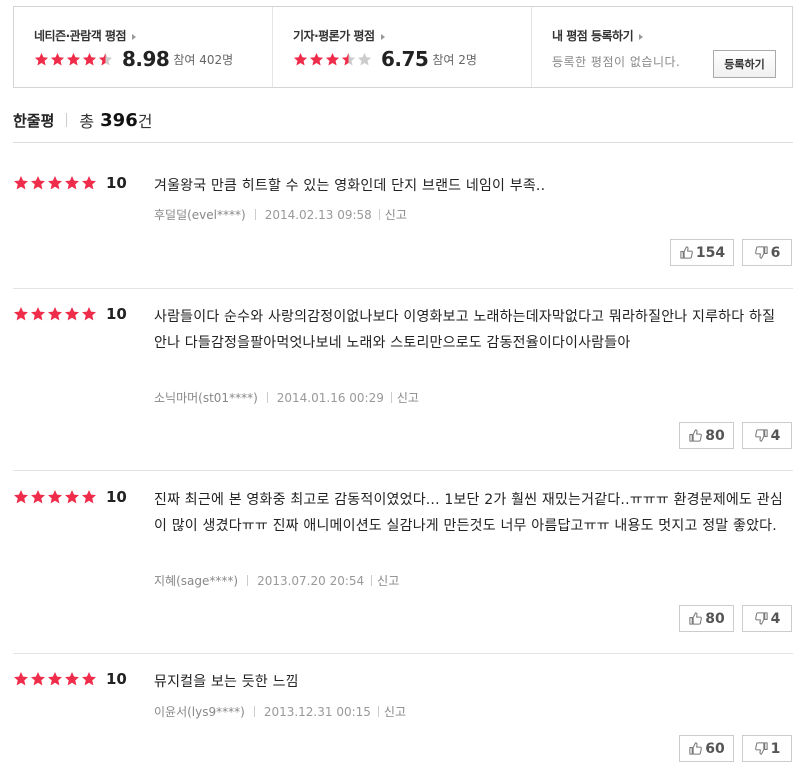 The image size is (800, 769). What do you see at coordinates (405, 59) in the screenshot?
I see `critic-score: 6.75` at bounding box center [405, 59].